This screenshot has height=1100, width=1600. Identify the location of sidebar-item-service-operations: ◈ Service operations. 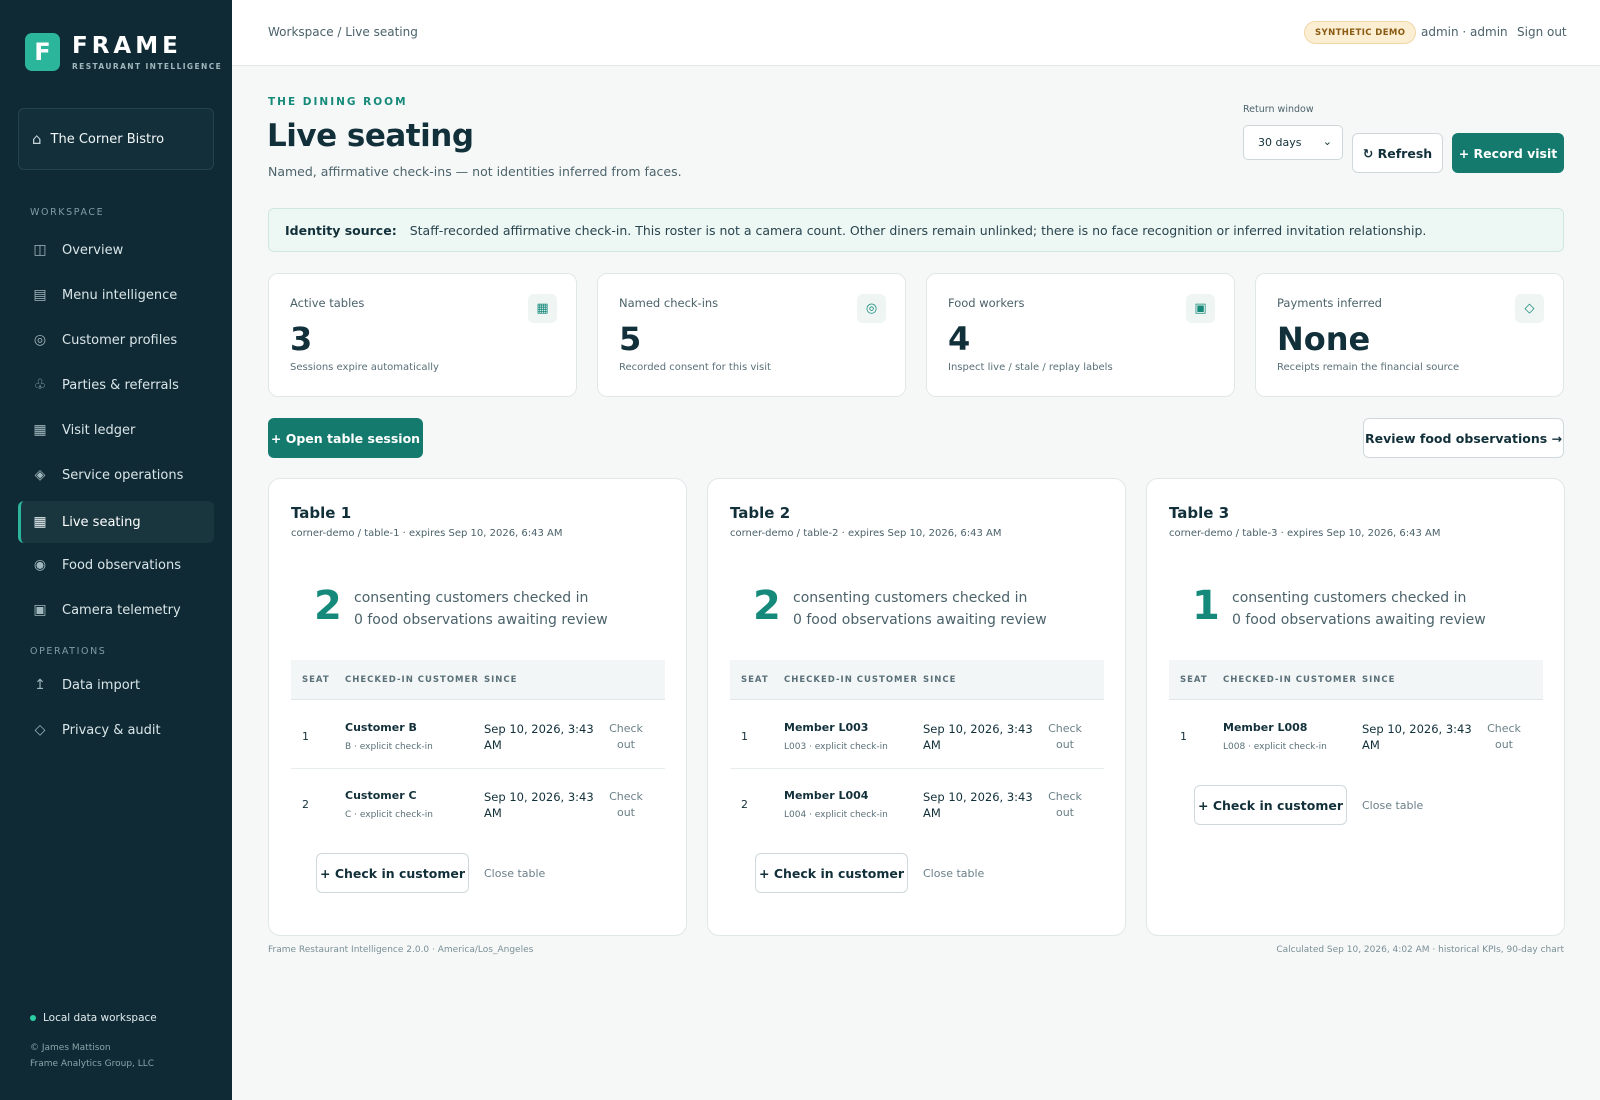
(116, 475).